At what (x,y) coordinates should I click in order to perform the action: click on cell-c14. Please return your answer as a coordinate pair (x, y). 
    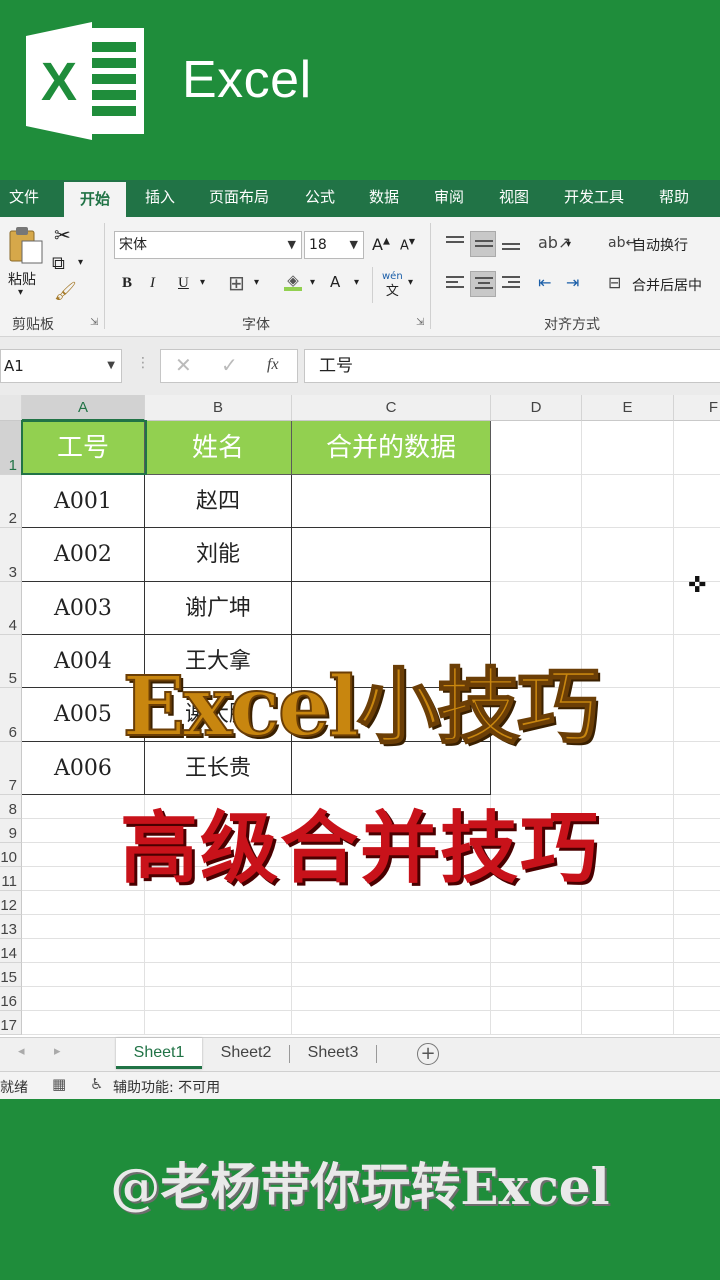
    Looking at the image, I should click on (391, 951).